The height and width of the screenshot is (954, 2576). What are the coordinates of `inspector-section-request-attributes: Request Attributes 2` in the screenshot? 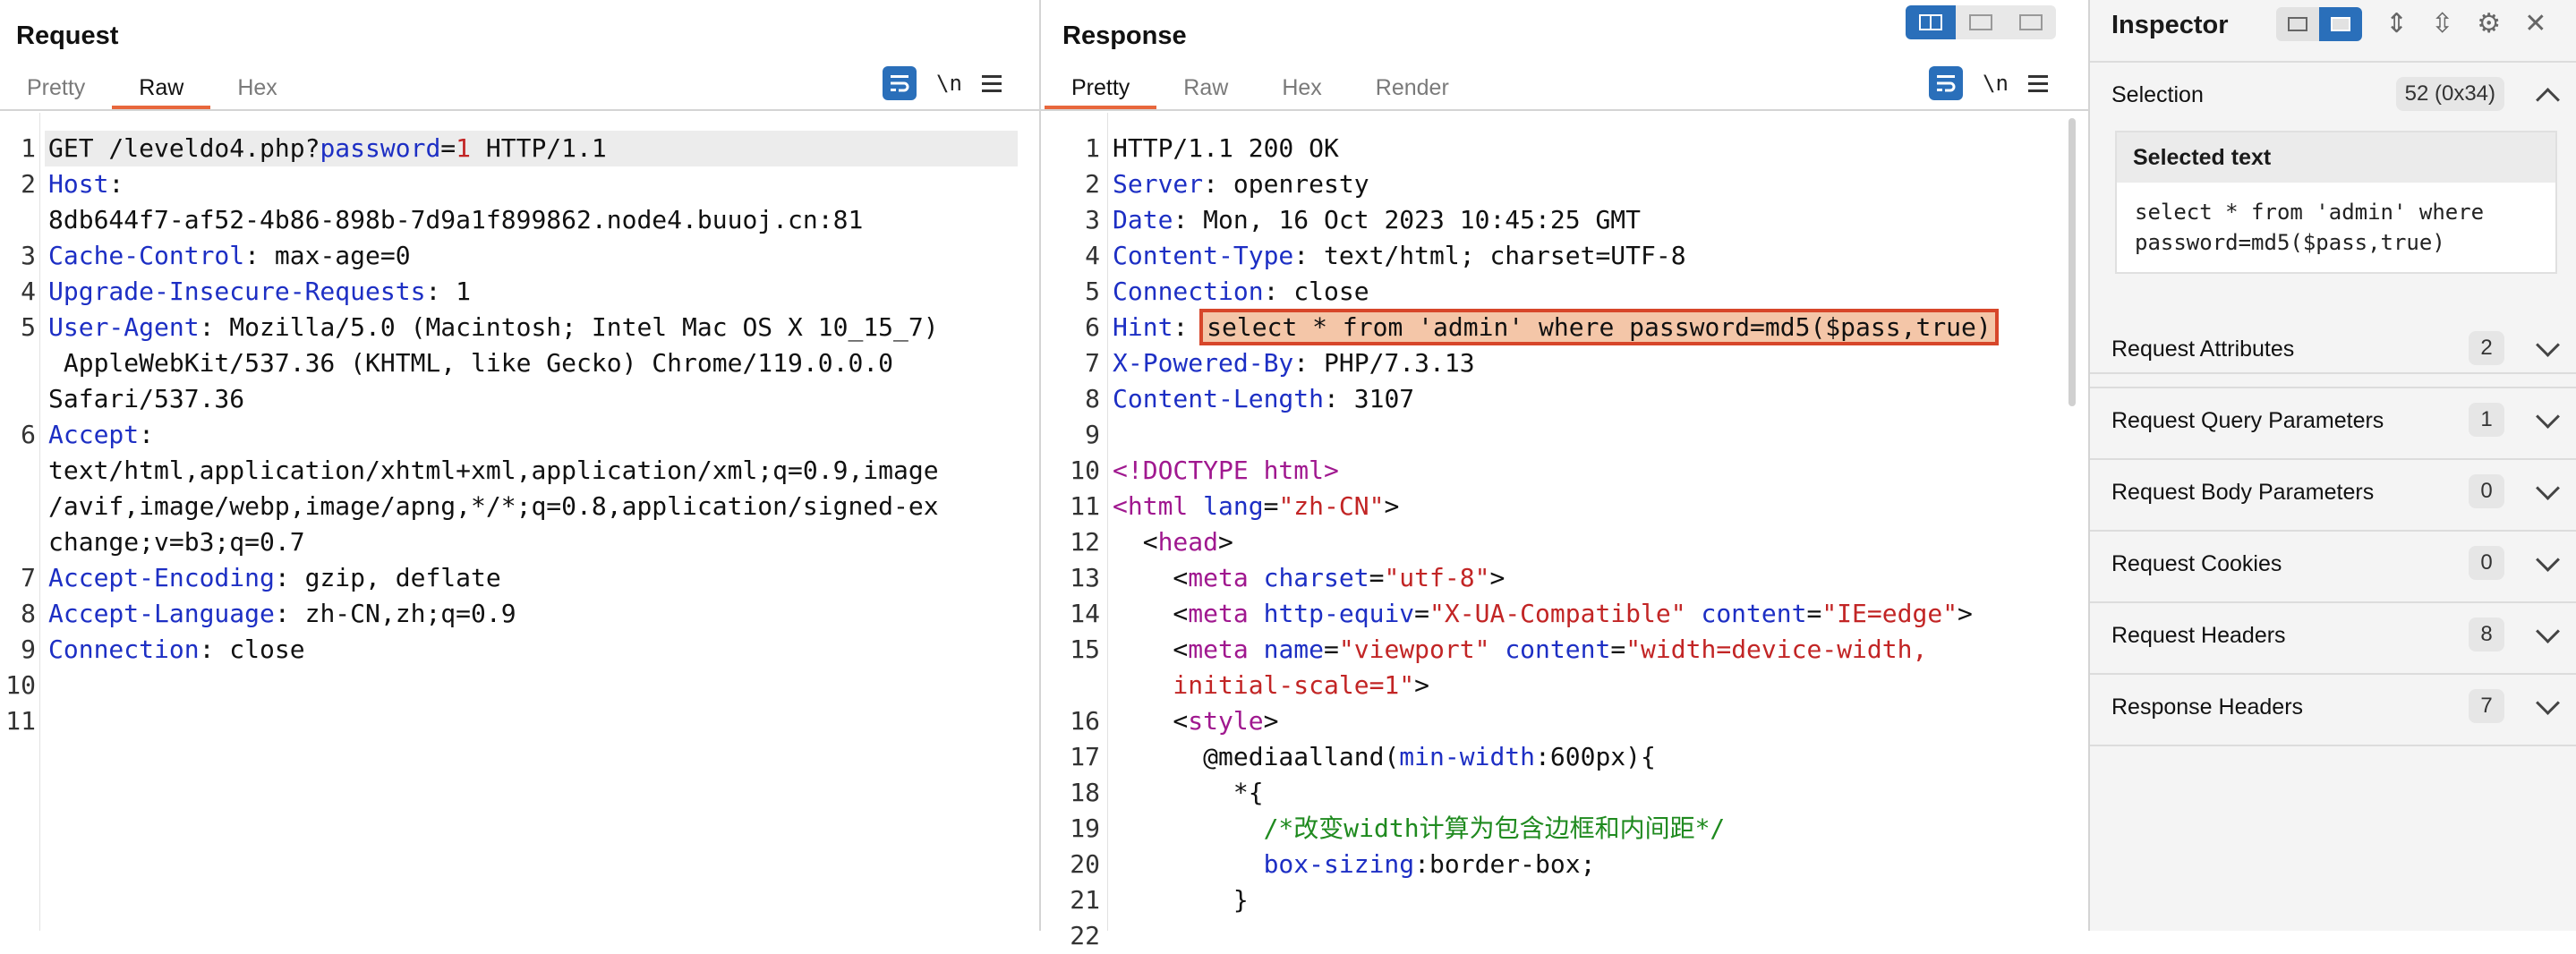 It's located at (2333, 352).